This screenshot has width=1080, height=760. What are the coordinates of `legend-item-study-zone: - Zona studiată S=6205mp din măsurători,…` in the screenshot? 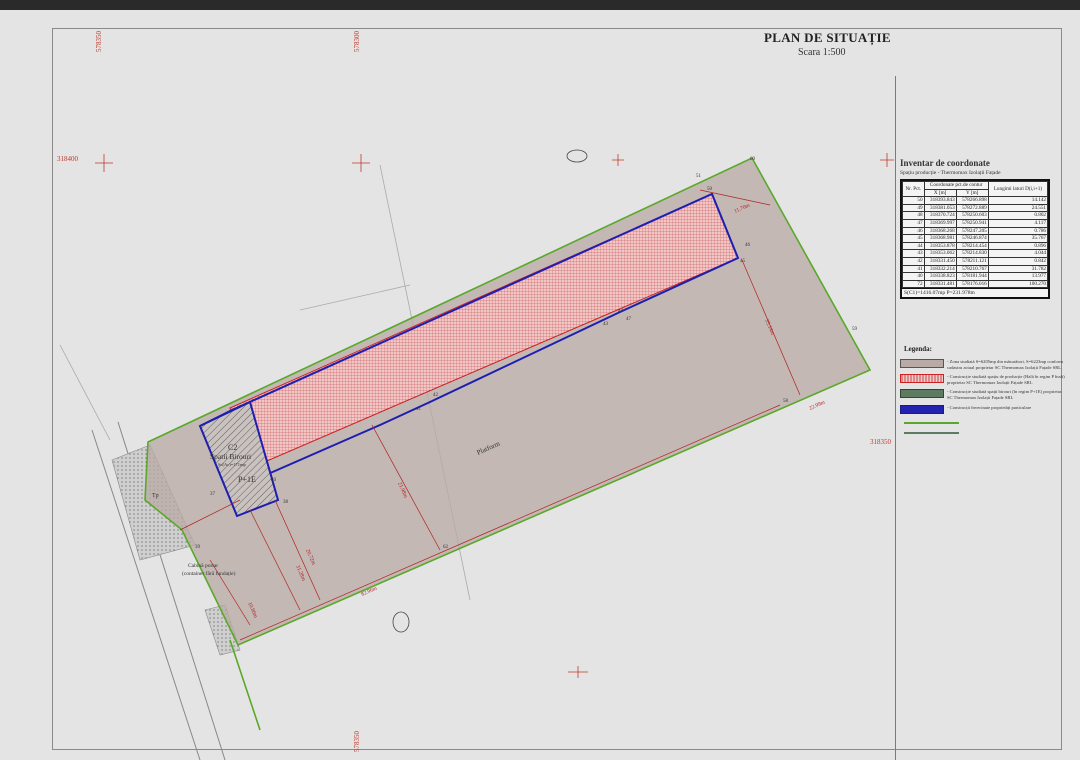 It's located at (982, 364).